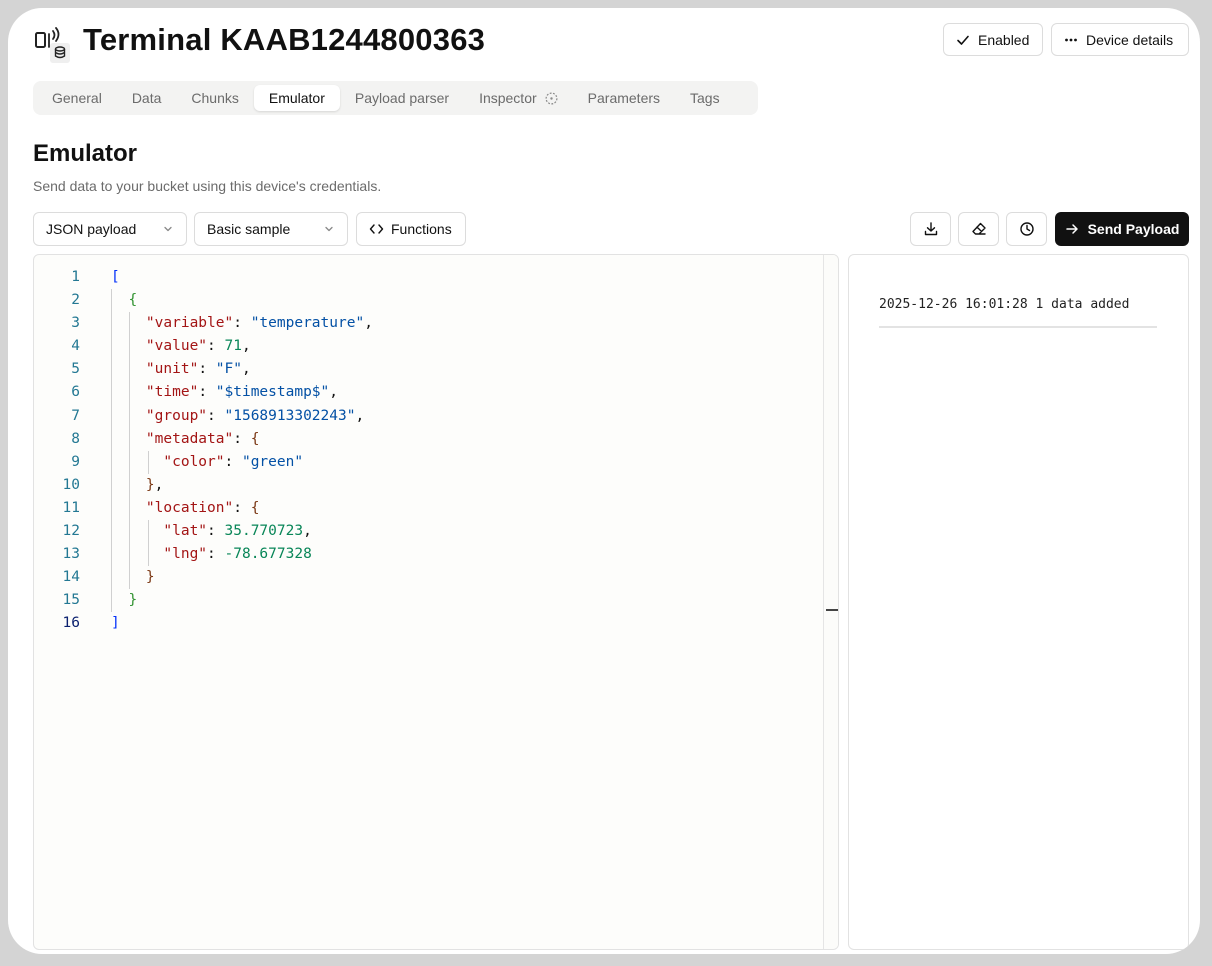 The image size is (1212, 966). I want to click on tab-inspector: Inspector, so click(518, 98).